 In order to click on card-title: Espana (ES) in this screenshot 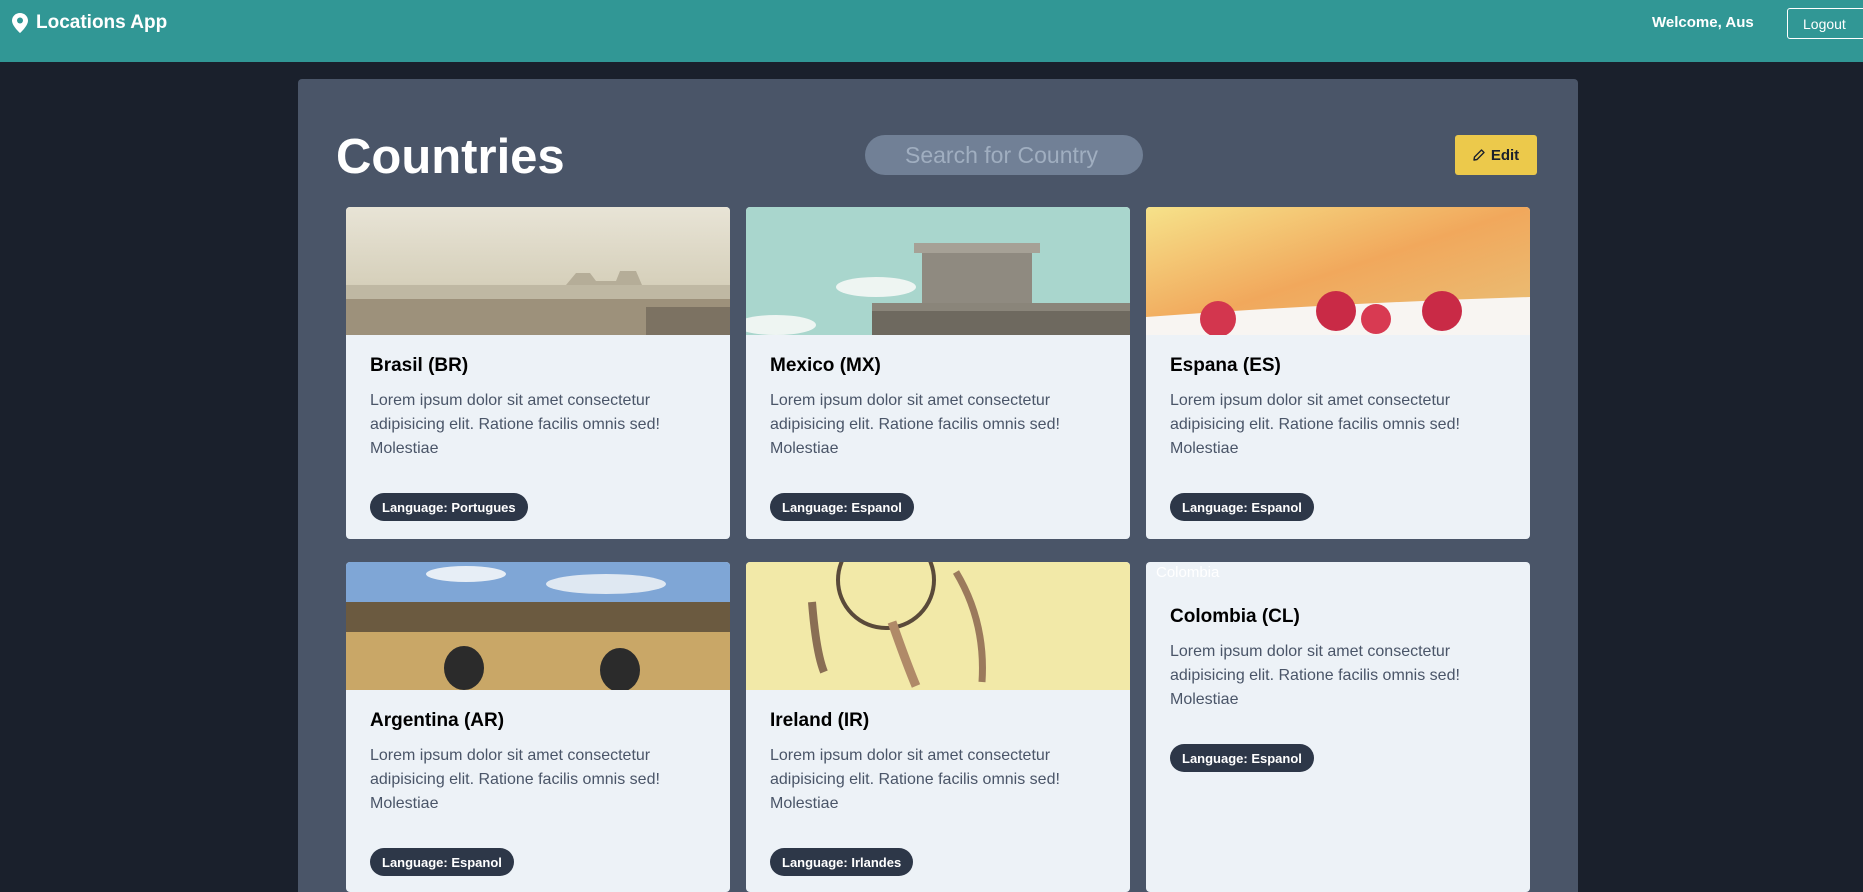, I will do `click(1225, 365)`.